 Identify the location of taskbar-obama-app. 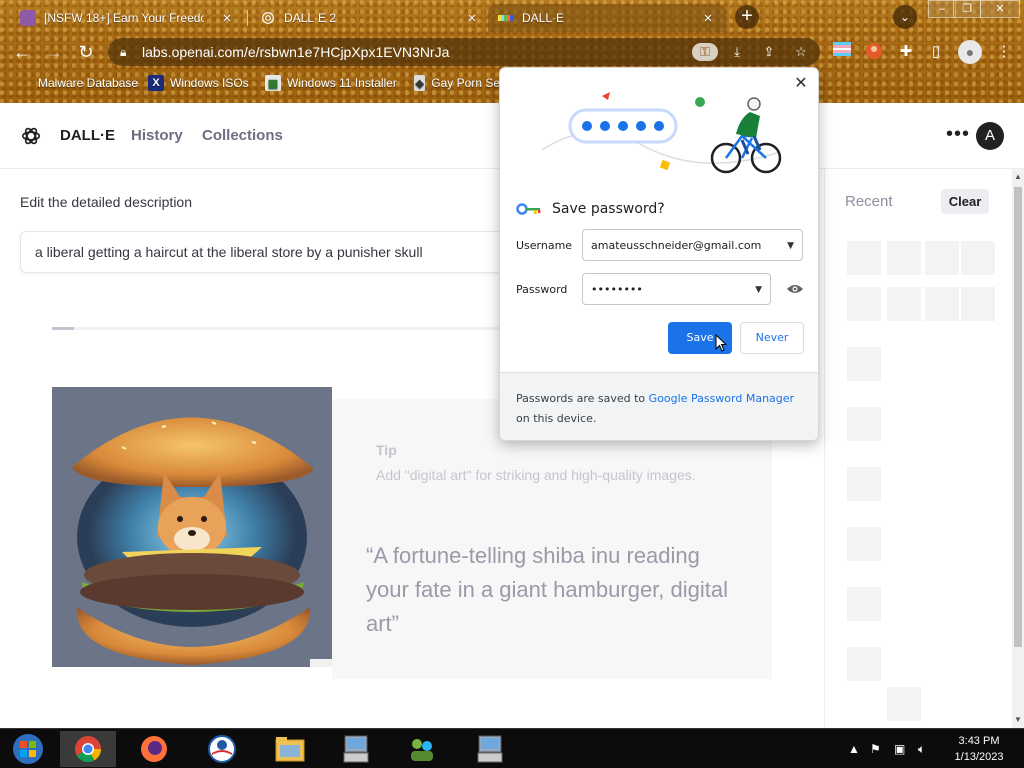
(222, 749).